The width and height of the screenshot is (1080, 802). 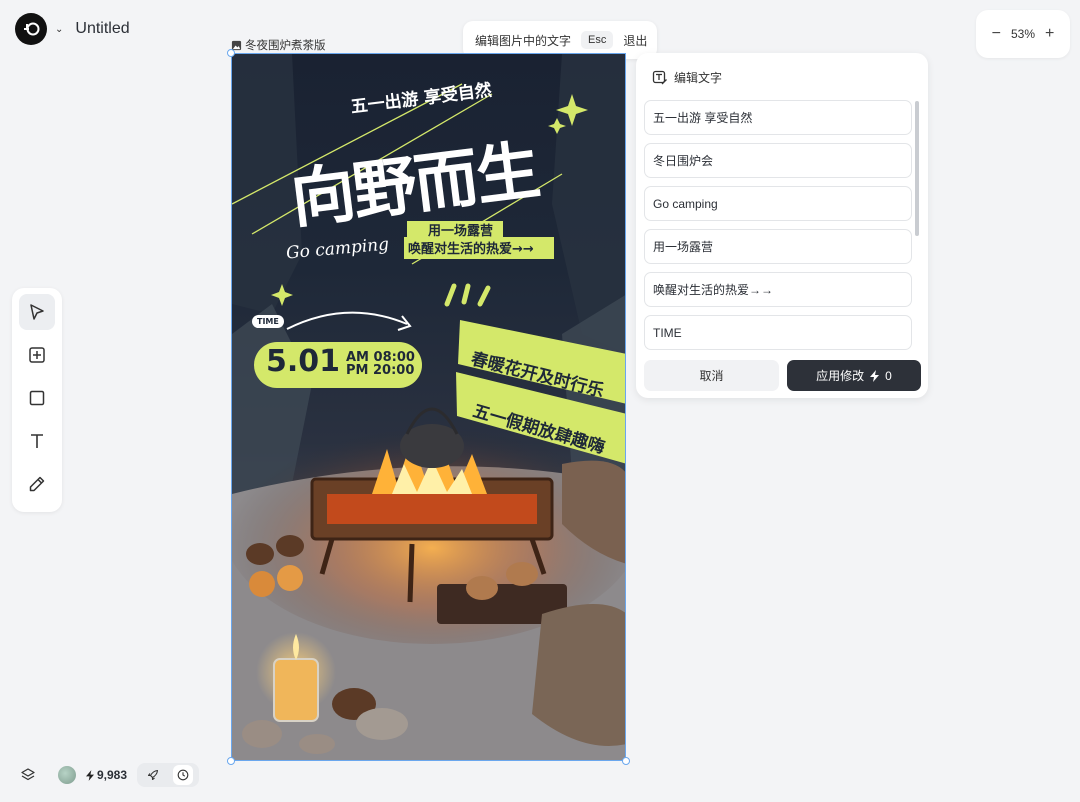 I want to click on resize-handle-bottom-left, so click(x=231, y=761).